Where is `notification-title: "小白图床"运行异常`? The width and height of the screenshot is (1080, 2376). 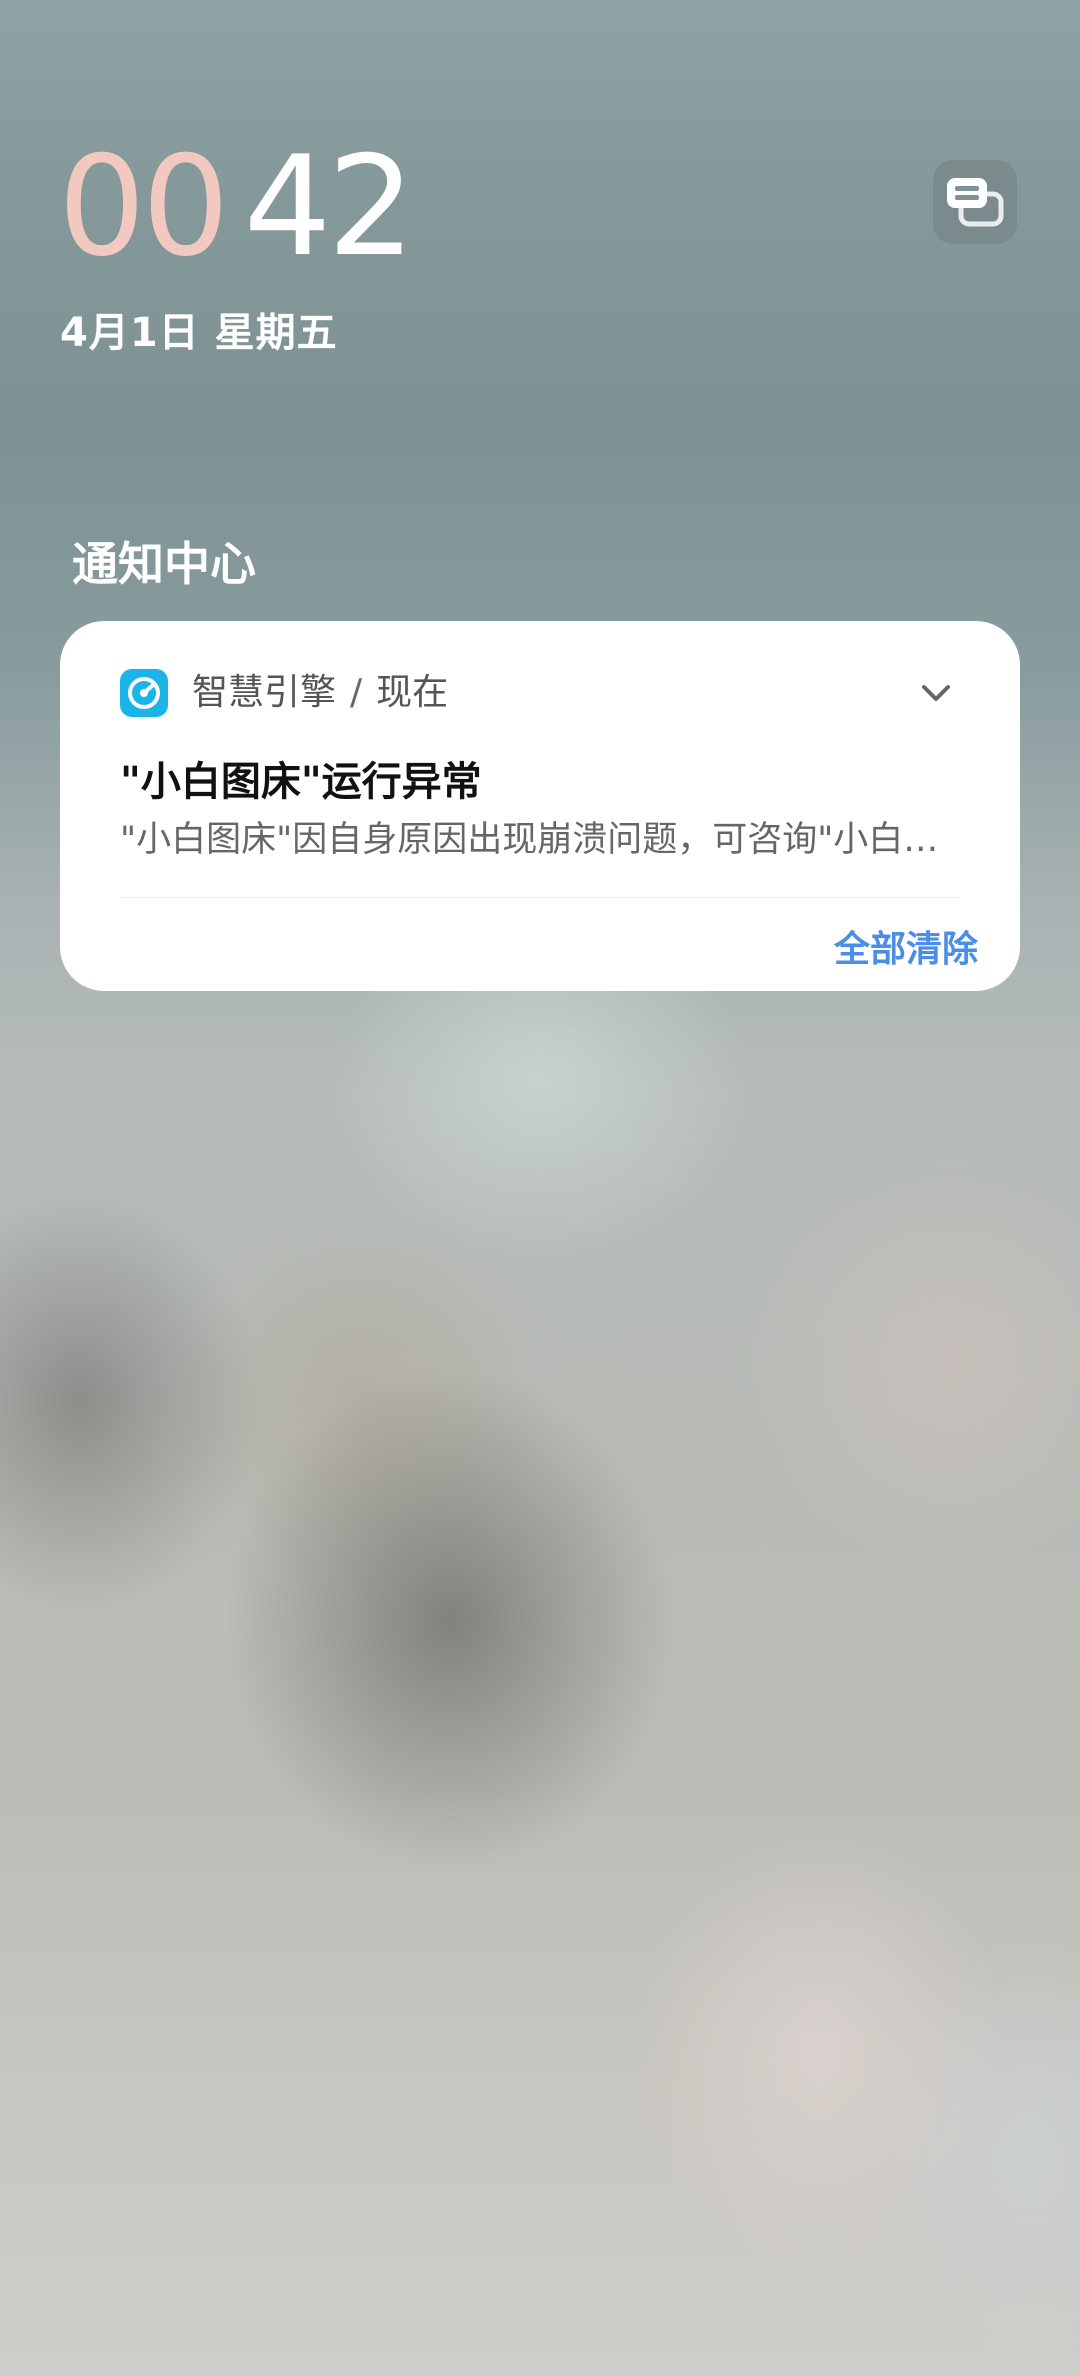 notification-title: "小白图床"运行异常 is located at coordinates (301, 782).